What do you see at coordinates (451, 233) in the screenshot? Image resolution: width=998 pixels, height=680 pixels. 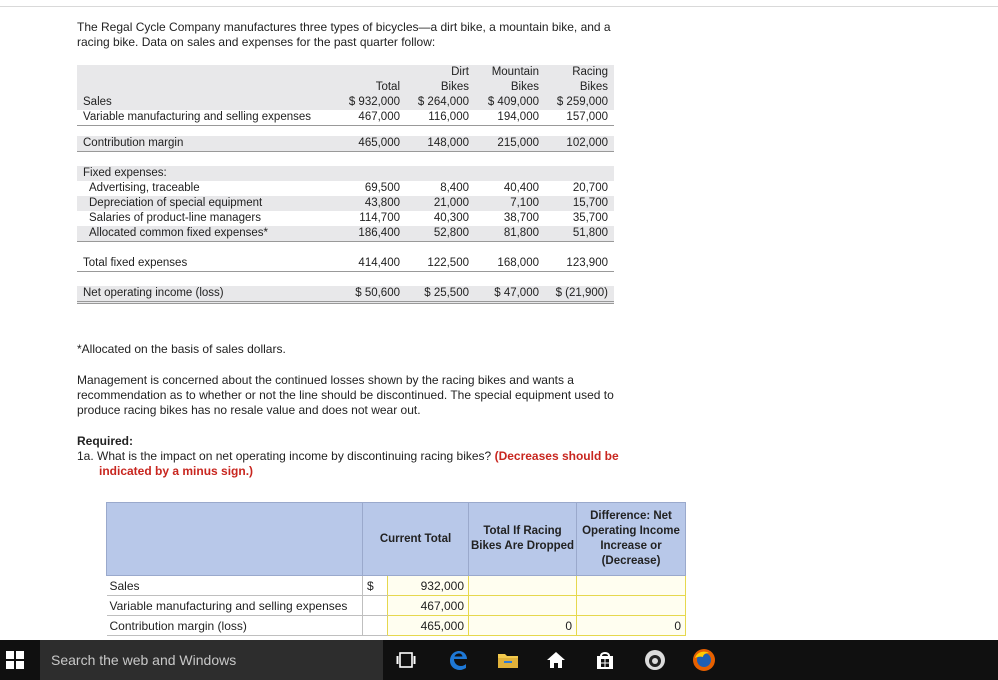 I see `cell: 52,800` at bounding box center [451, 233].